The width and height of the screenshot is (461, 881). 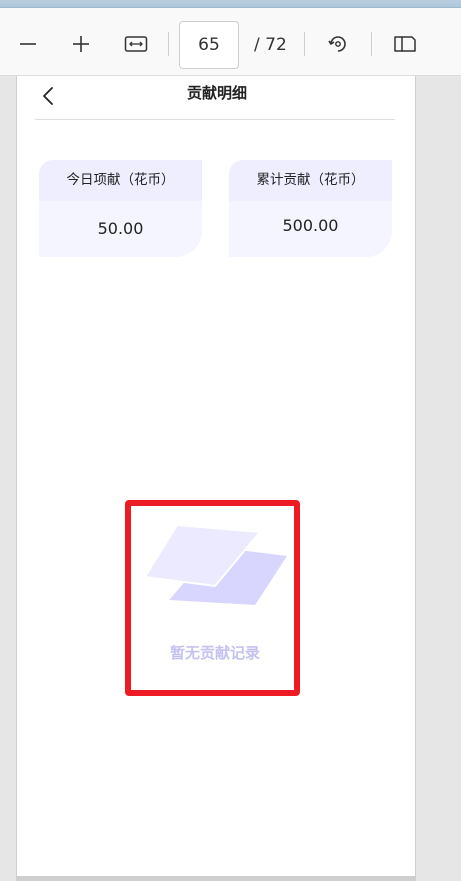 What do you see at coordinates (209, 45) in the screenshot?
I see `page-number-input: 65` at bounding box center [209, 45].